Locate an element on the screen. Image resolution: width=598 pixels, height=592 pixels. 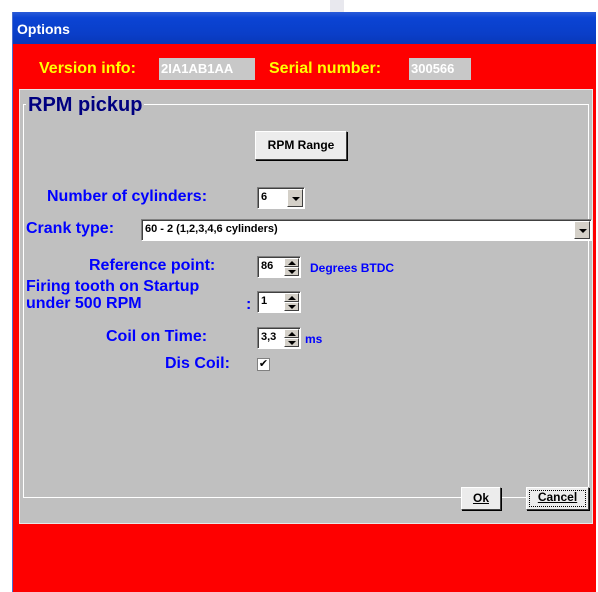
serial-number-value: 300566 is located at coordinates (440, 69).